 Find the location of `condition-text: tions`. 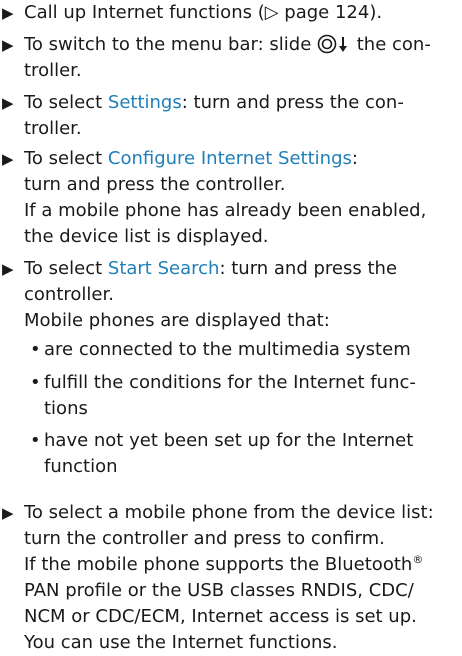

condition-text: tions is located at coordinates (66, 408).